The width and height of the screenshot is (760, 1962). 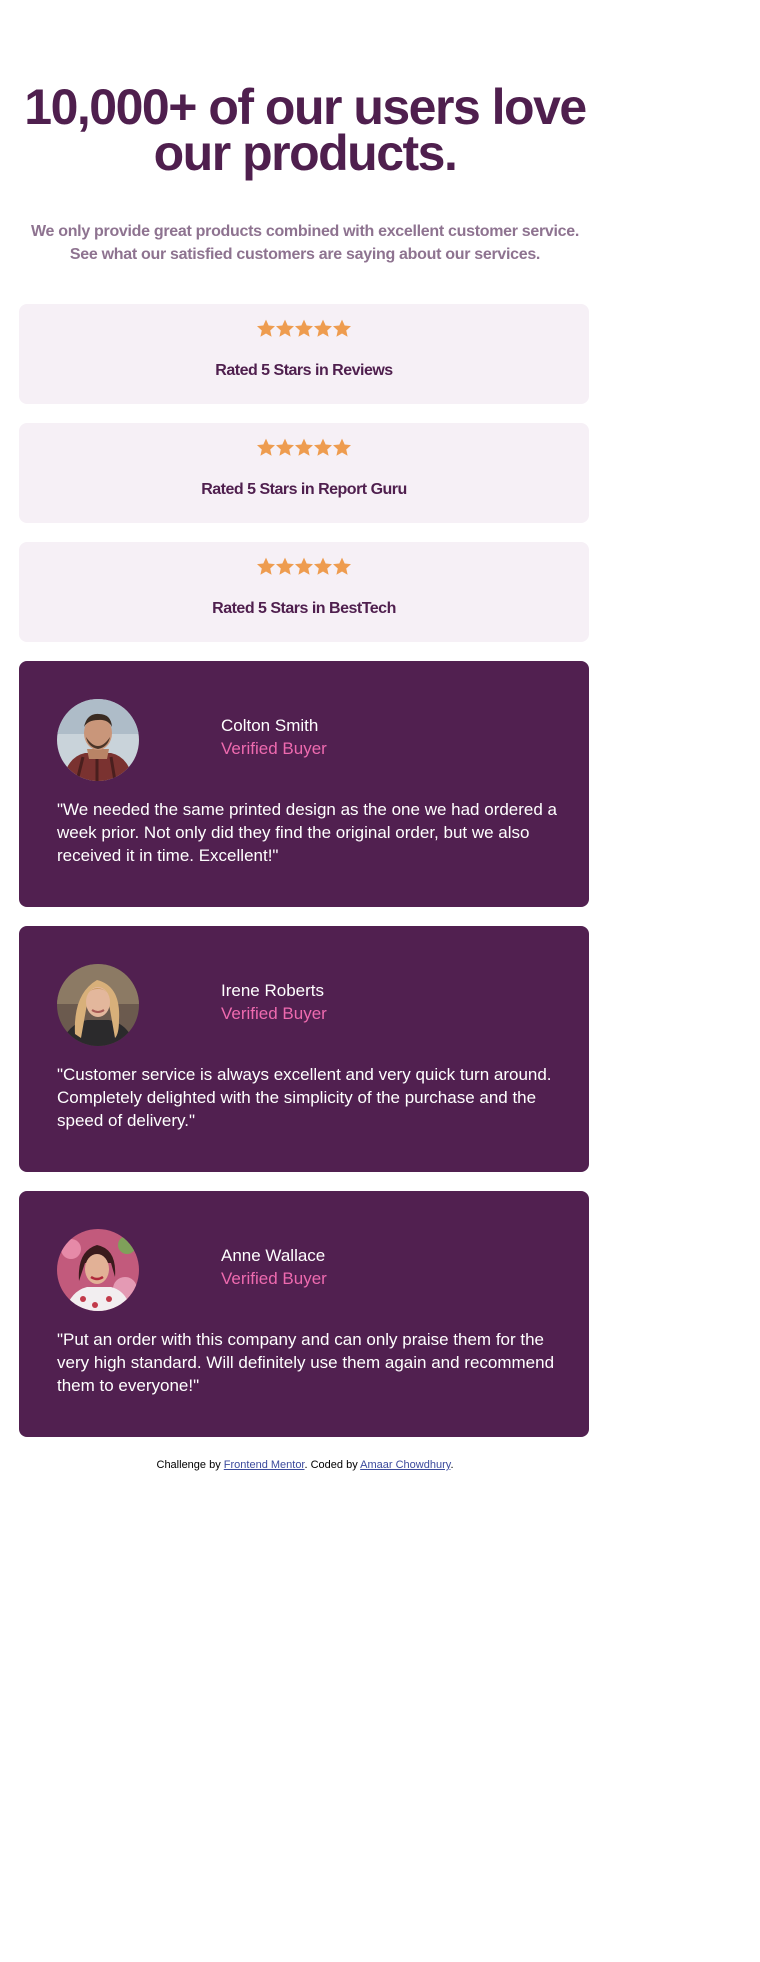 I want to click on avatar-anne-image, so click(x=98, y=1270).